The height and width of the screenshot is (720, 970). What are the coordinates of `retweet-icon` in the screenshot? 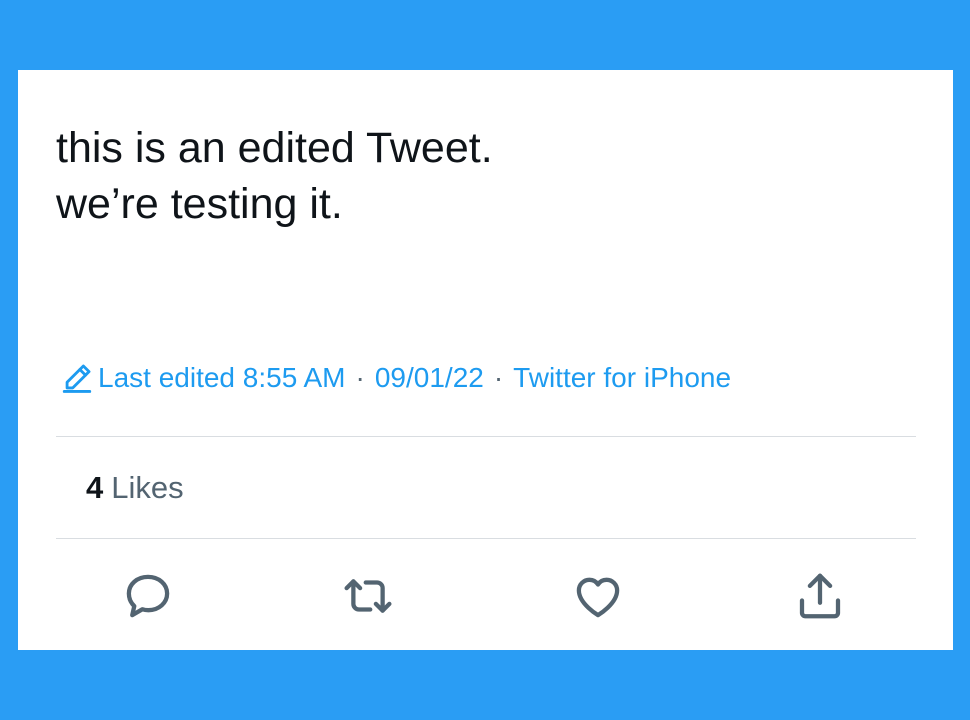 It's located at (368, 596).